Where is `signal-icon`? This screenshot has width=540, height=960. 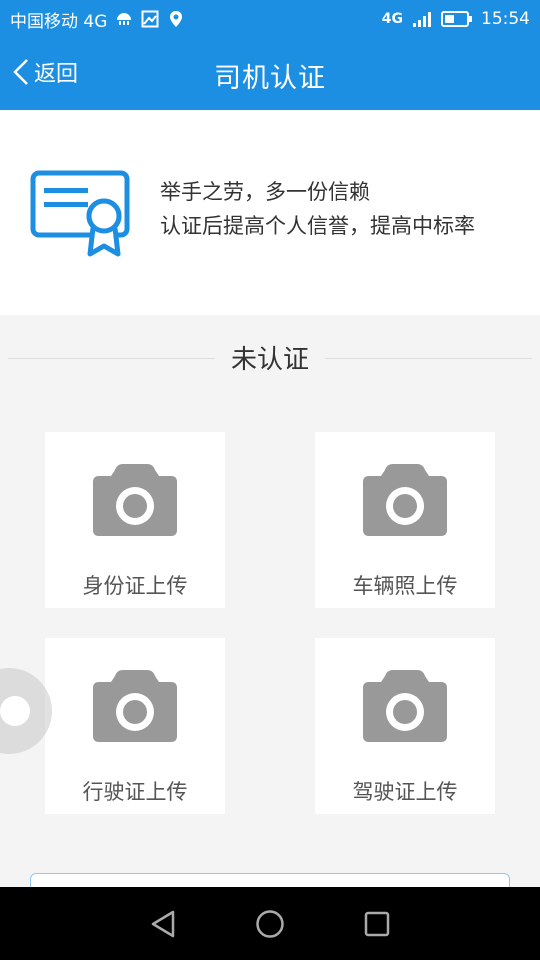
signal-icon is located at coordinates (422, 19).